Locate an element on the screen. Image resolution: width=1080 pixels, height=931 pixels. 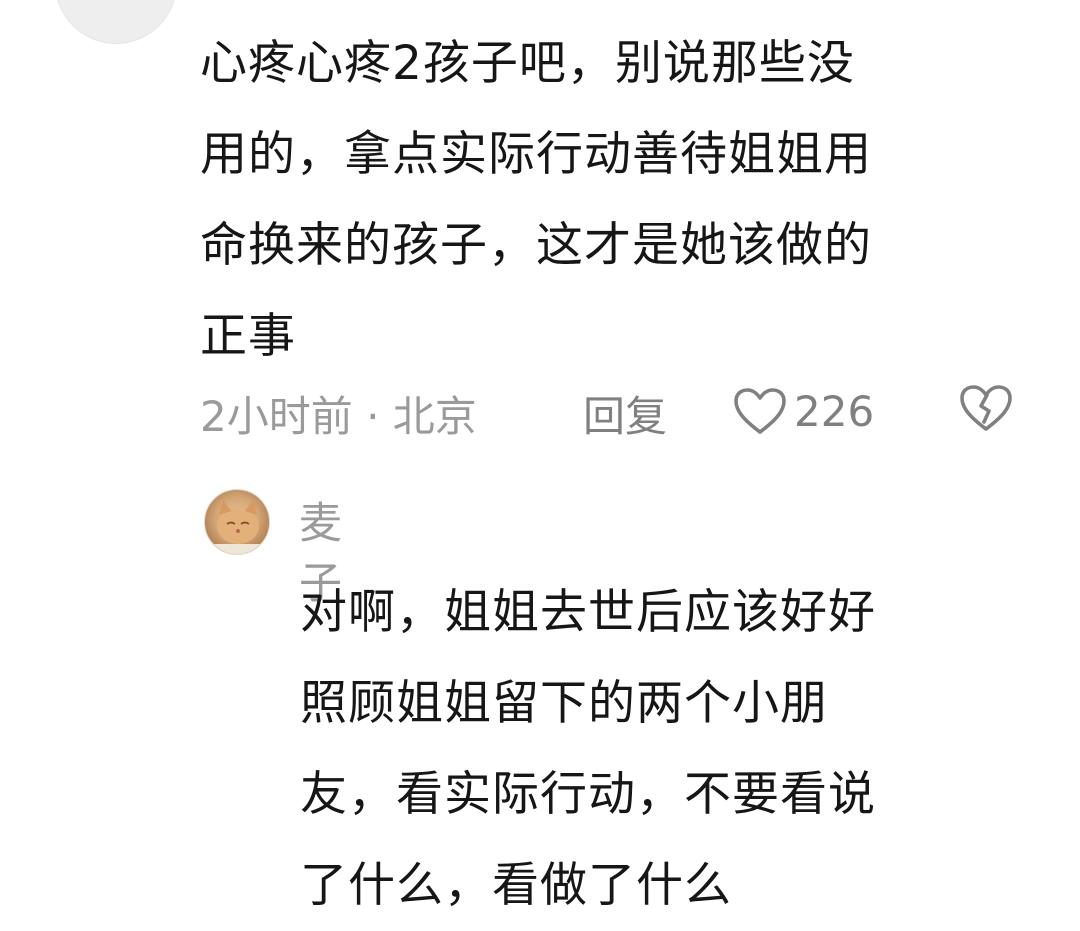
reply-line: 友，看实际行动，不要看说 is located at coordinates (588, 794).